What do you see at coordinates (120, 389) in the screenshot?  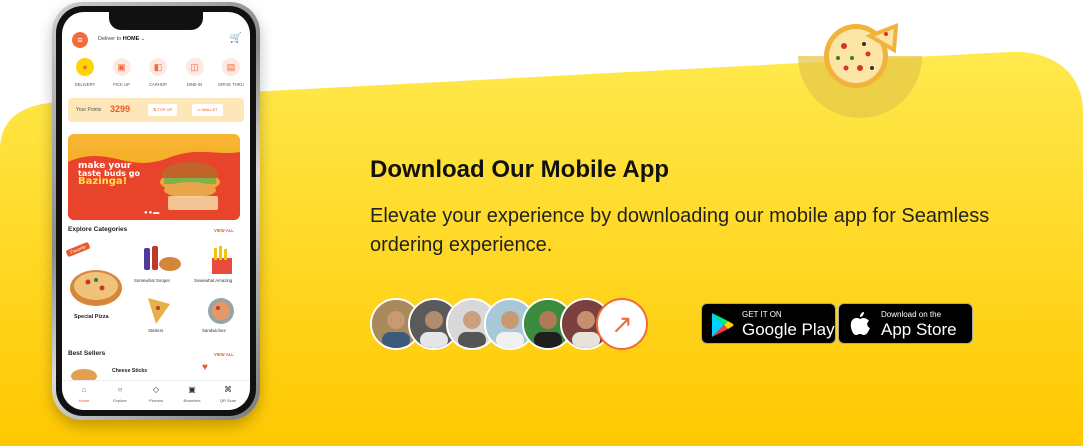 I see `search-icon: ○` at bounding box center [120, 389].